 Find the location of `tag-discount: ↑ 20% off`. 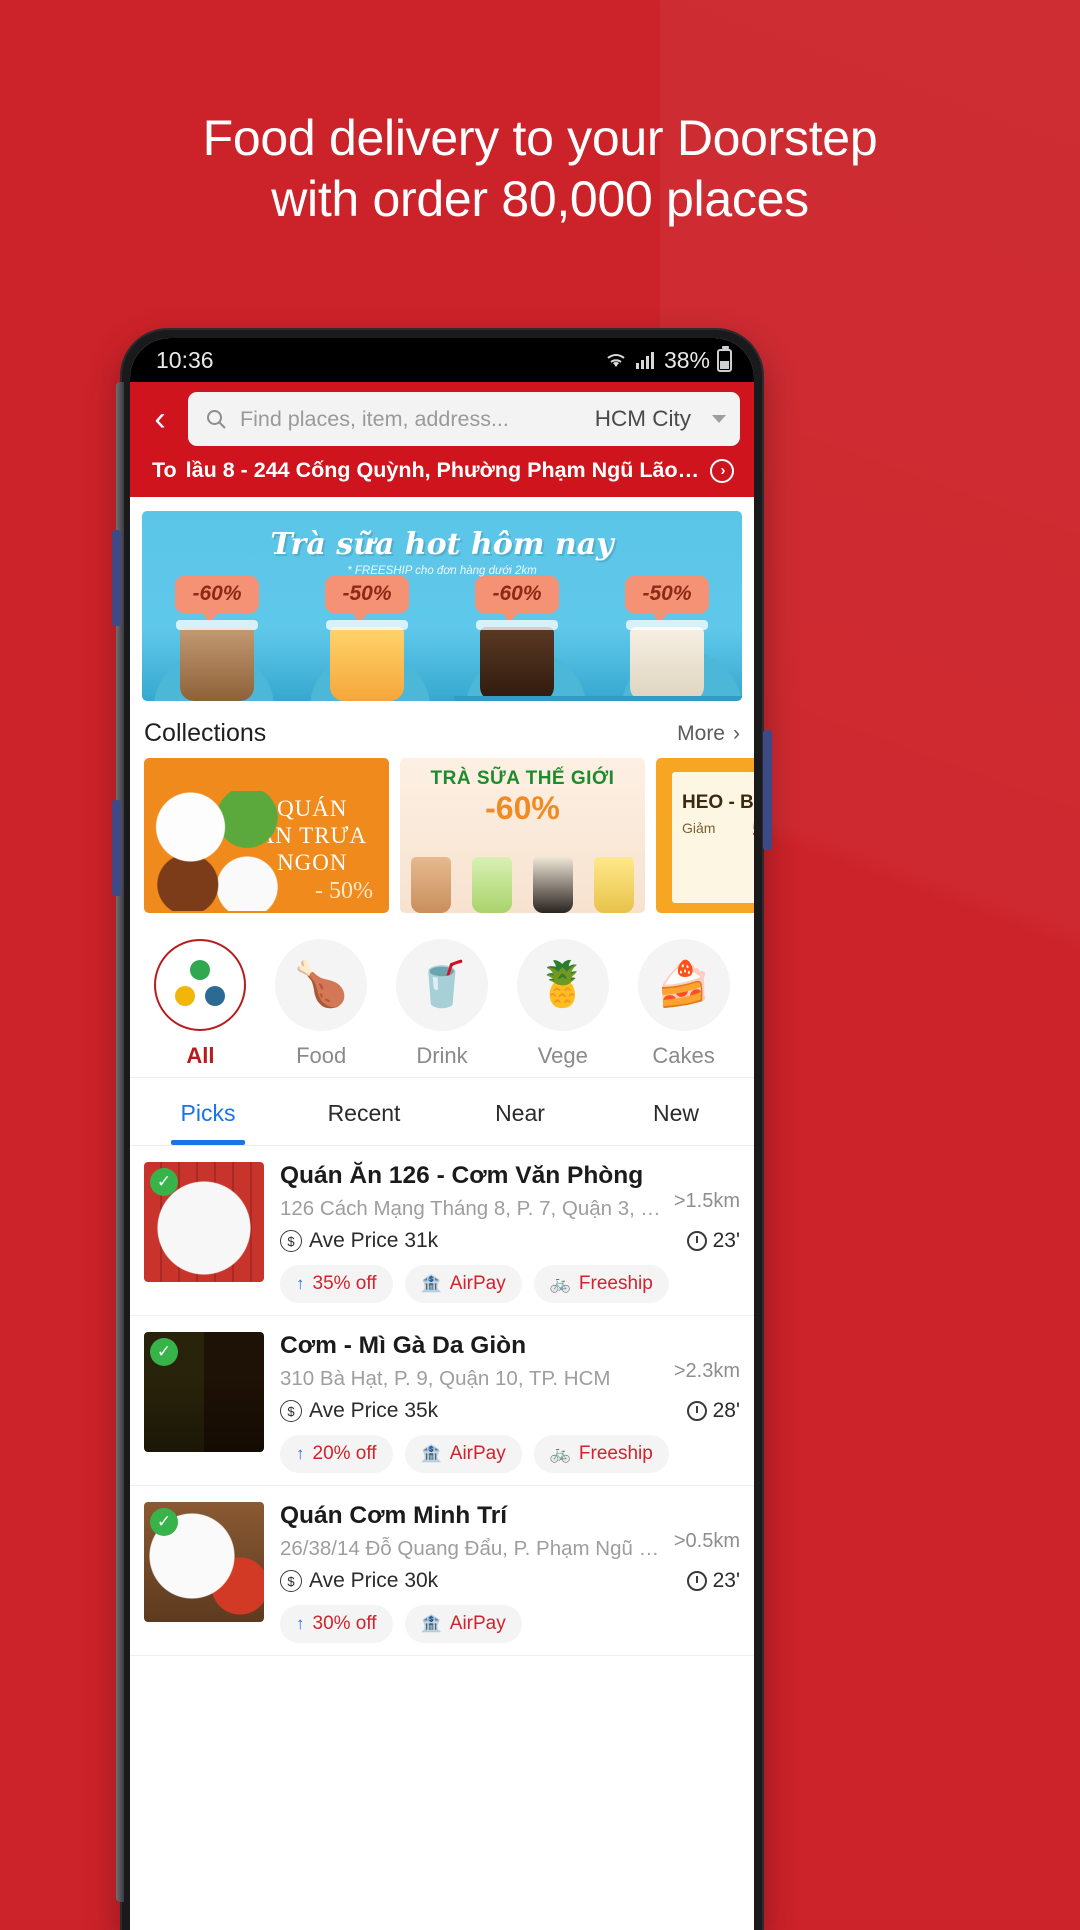

tag-discount: ↑ 20% off is located at coordinates (336, 1454).